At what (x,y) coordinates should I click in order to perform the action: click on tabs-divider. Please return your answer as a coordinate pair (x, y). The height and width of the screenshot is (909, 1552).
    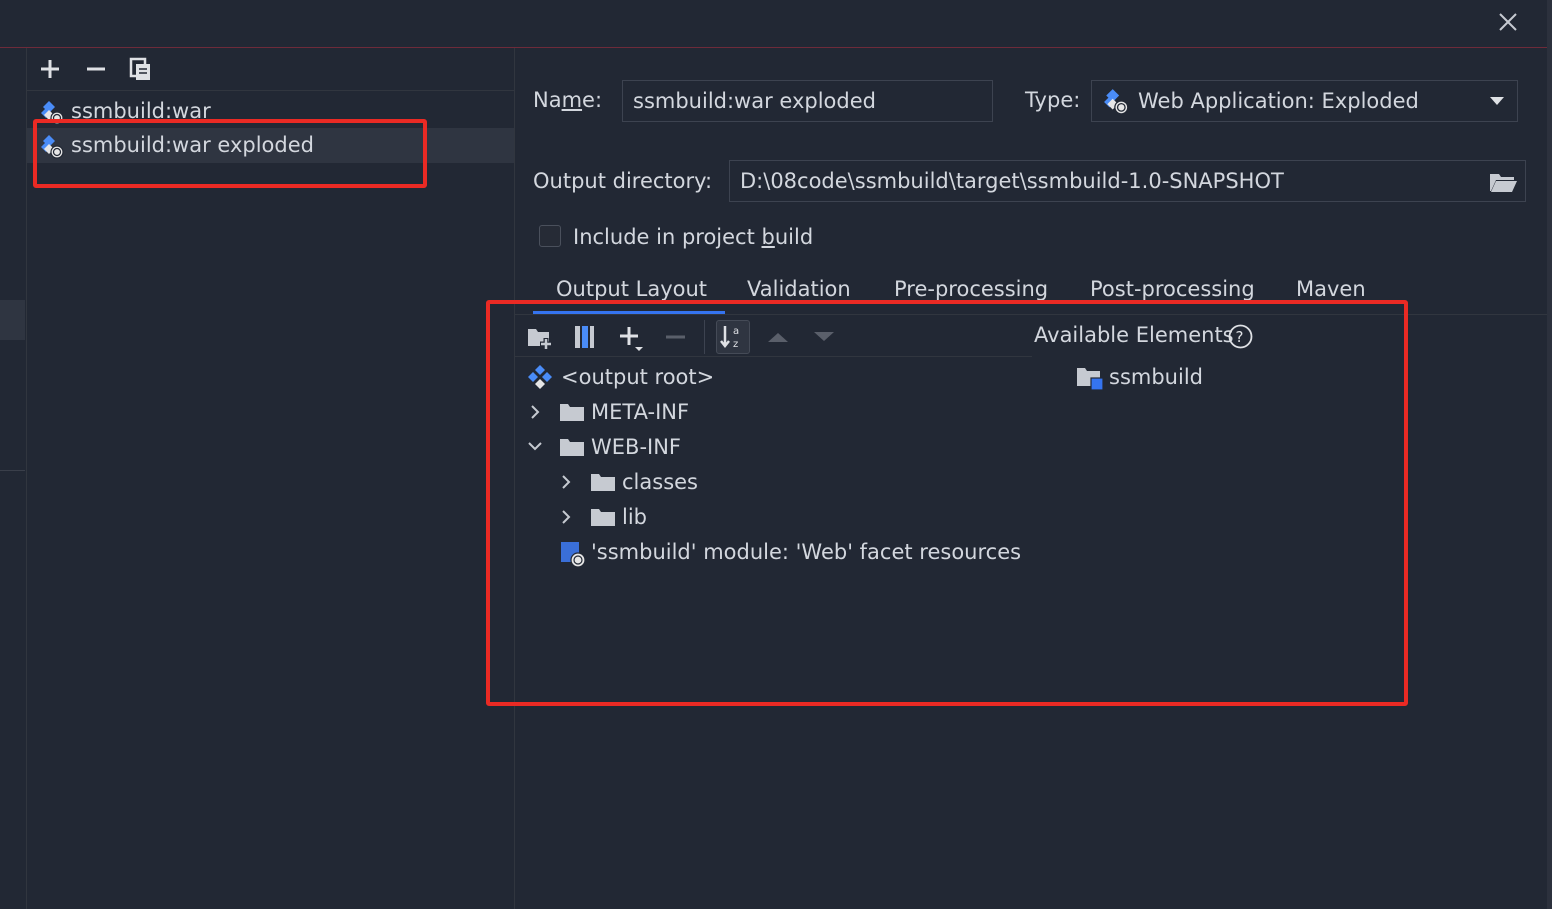
    Looking at the image, I should click on (1031, 314).